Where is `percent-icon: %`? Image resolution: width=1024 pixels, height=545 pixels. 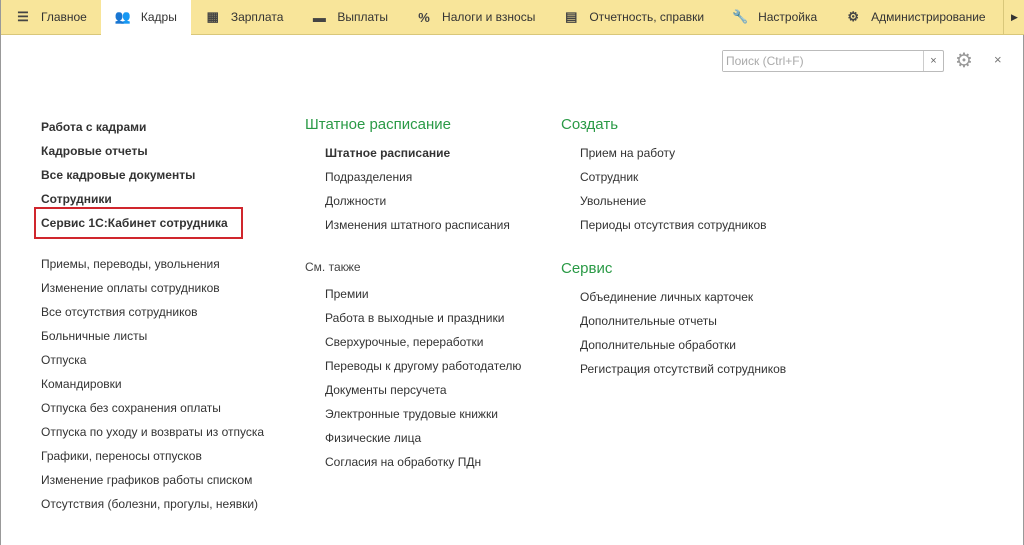 percent-icon: % is located at coordinates (424, 17).